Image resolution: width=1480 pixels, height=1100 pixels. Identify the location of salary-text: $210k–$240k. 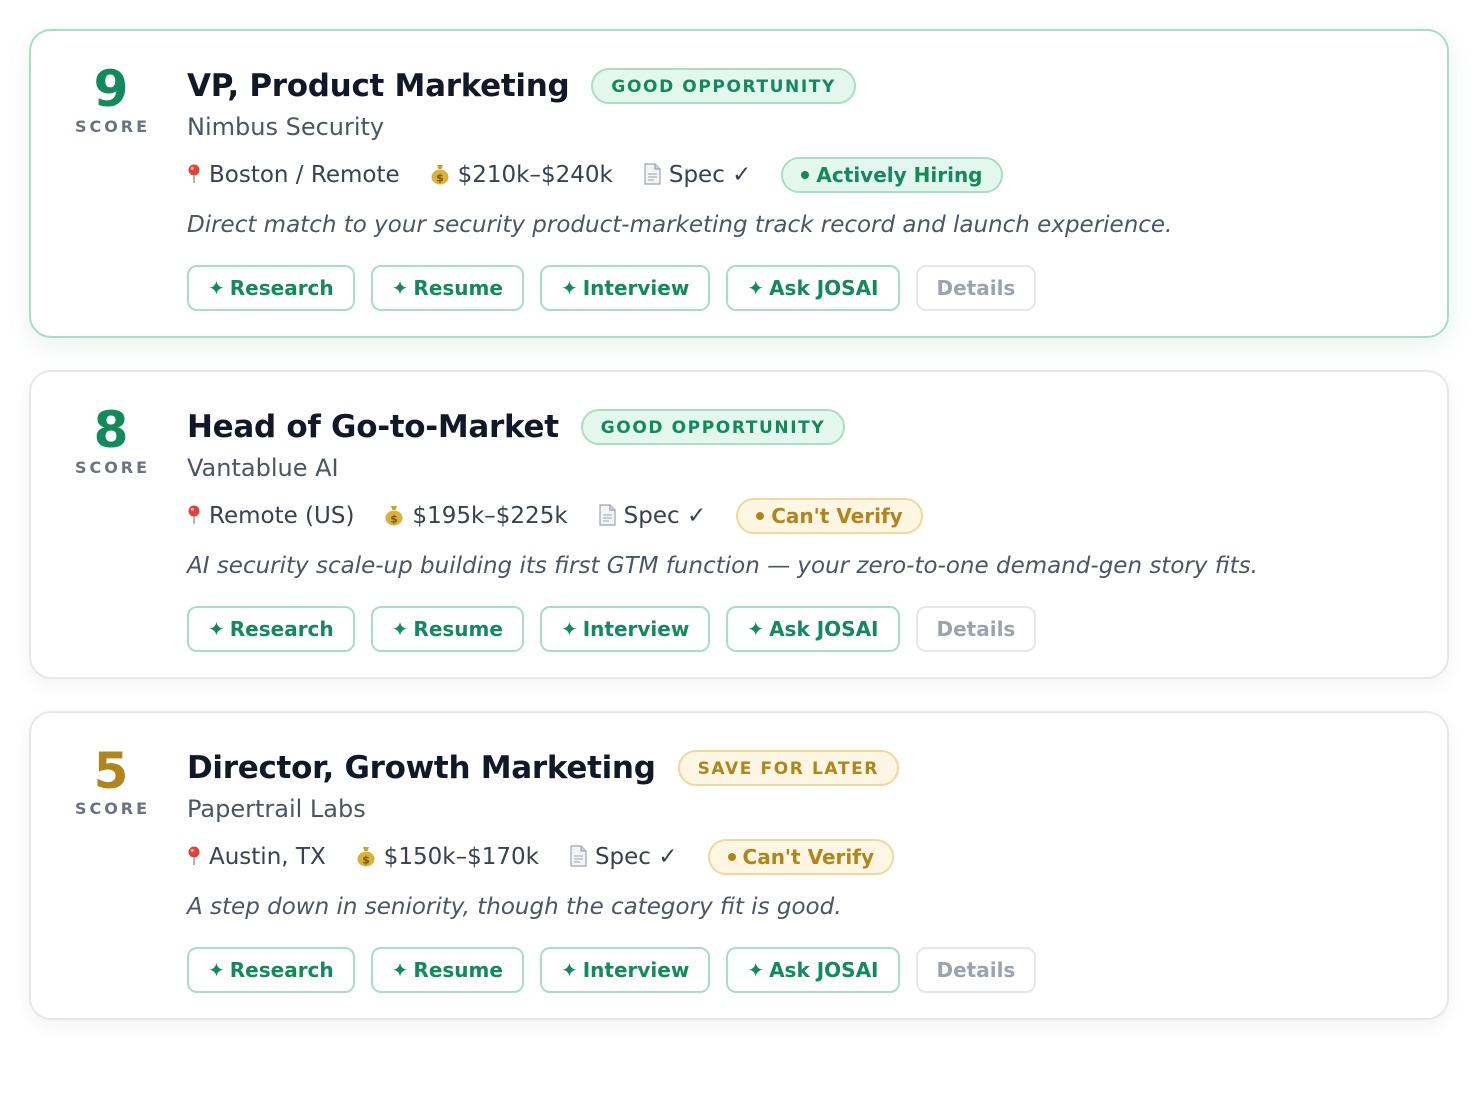
(535, 175).